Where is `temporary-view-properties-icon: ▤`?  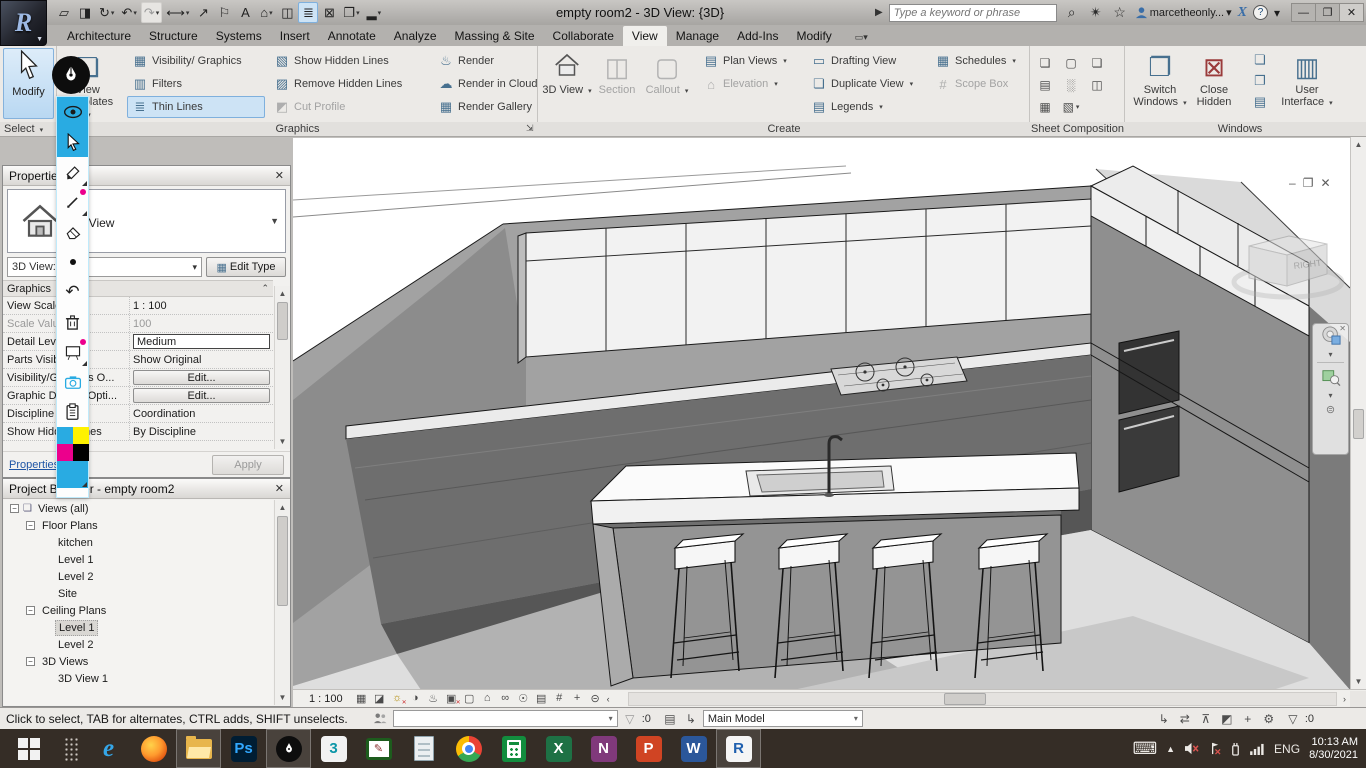
temporary-view-properties-icon: ▤ is located at coordinates (541, 698).